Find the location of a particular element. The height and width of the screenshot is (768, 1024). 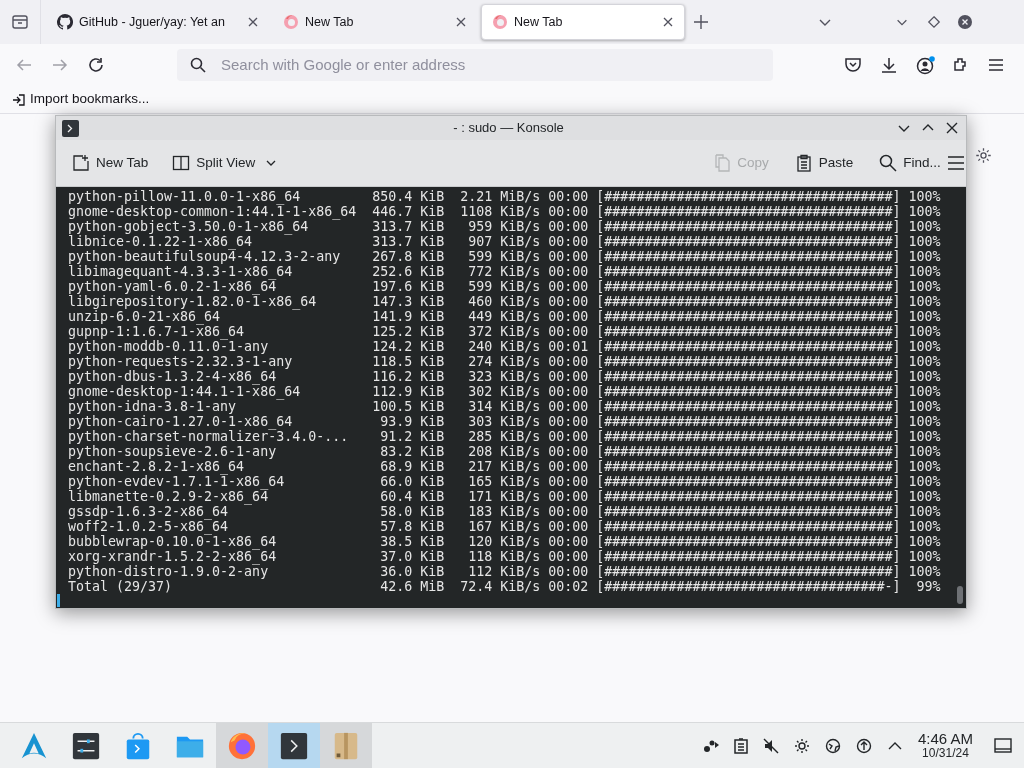

taskbar-item is located at coordinates (294, 745).